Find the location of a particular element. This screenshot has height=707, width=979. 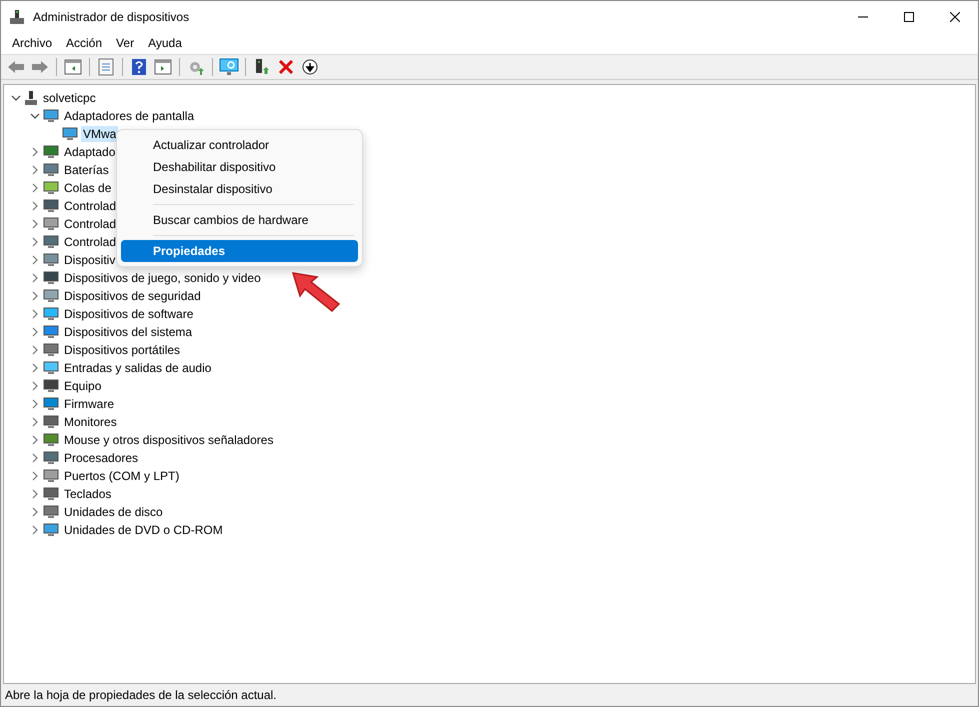

context-menu-item: Deshabilitar dispositivo is located at coordinates (239, 167).